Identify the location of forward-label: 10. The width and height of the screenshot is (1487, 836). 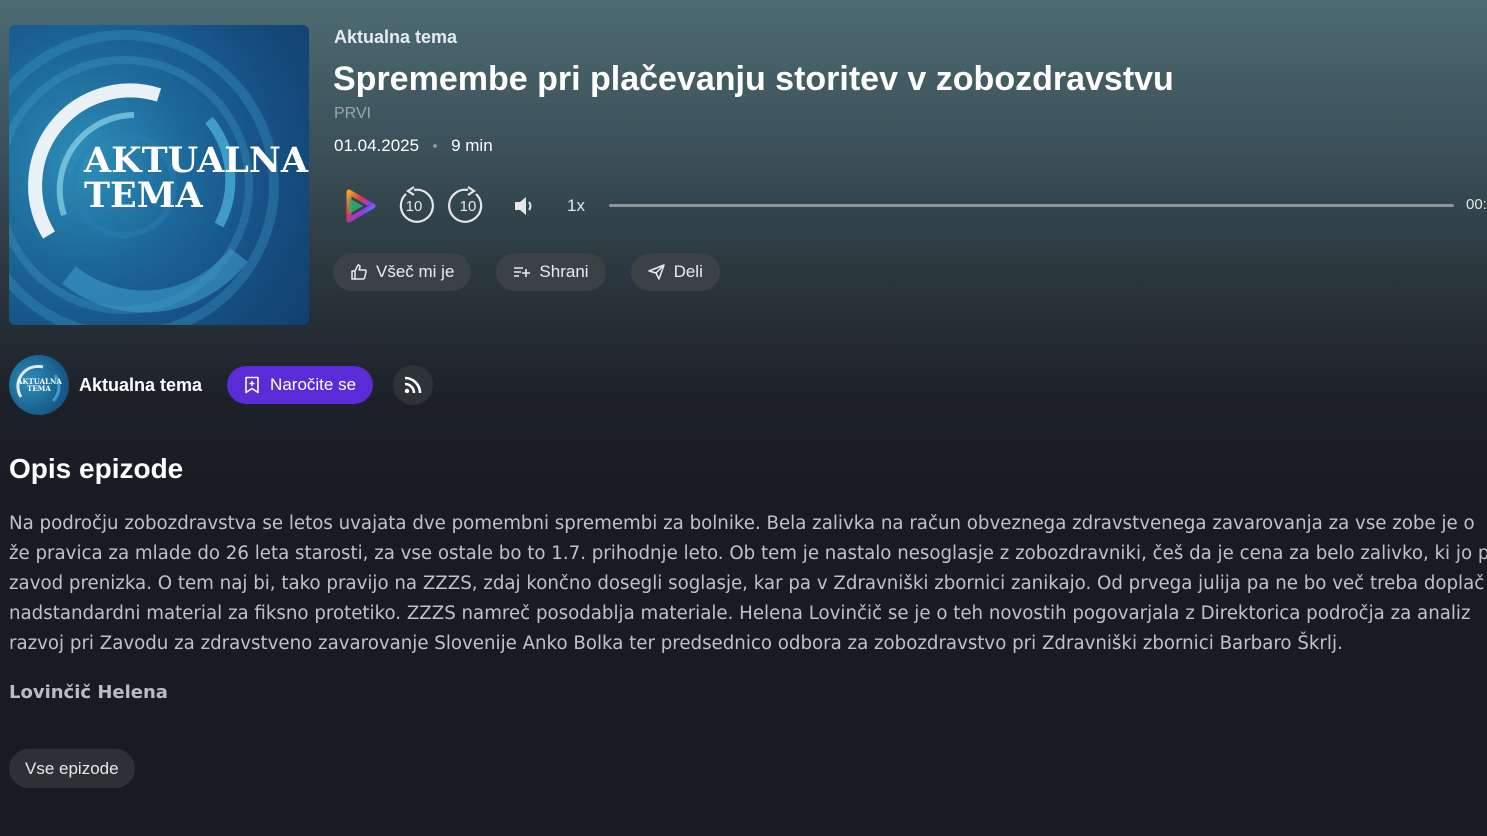
(468, 206).